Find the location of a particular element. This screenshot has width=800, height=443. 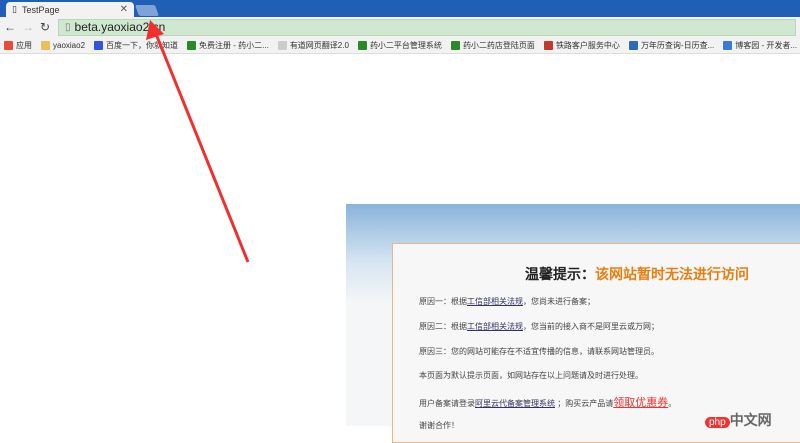

tab-strip: ▯ TestPage ✕ is located at coordinates (400, 8).